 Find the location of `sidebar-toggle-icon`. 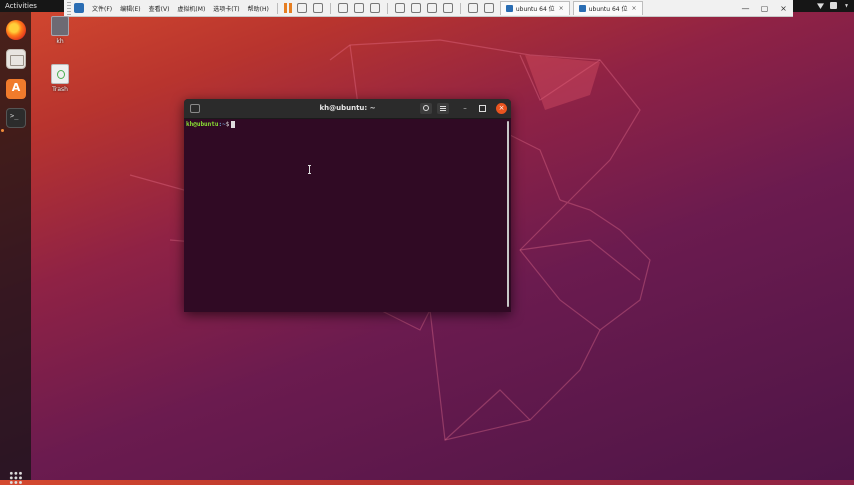

sidebar-toggle-icon is located at coordinates (399, 8).